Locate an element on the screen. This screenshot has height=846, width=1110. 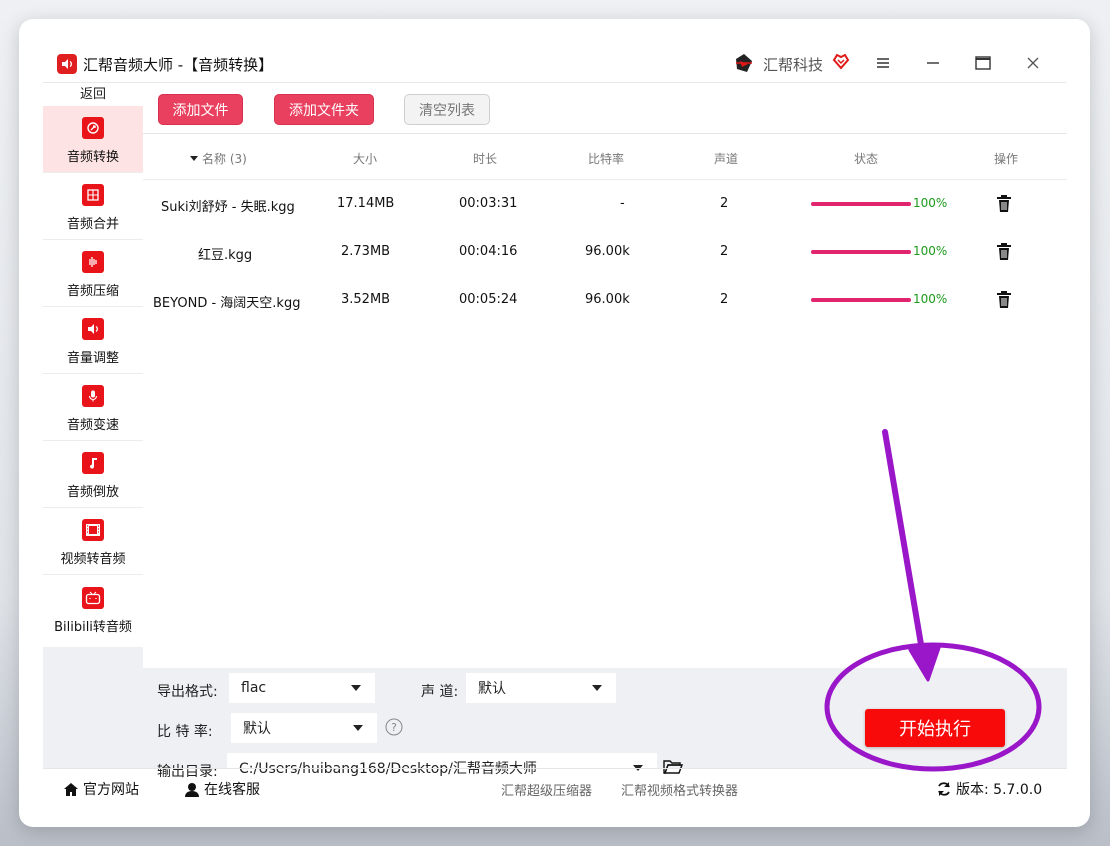
add-file-button: 添加文件 is located at coordinates (200, 109).